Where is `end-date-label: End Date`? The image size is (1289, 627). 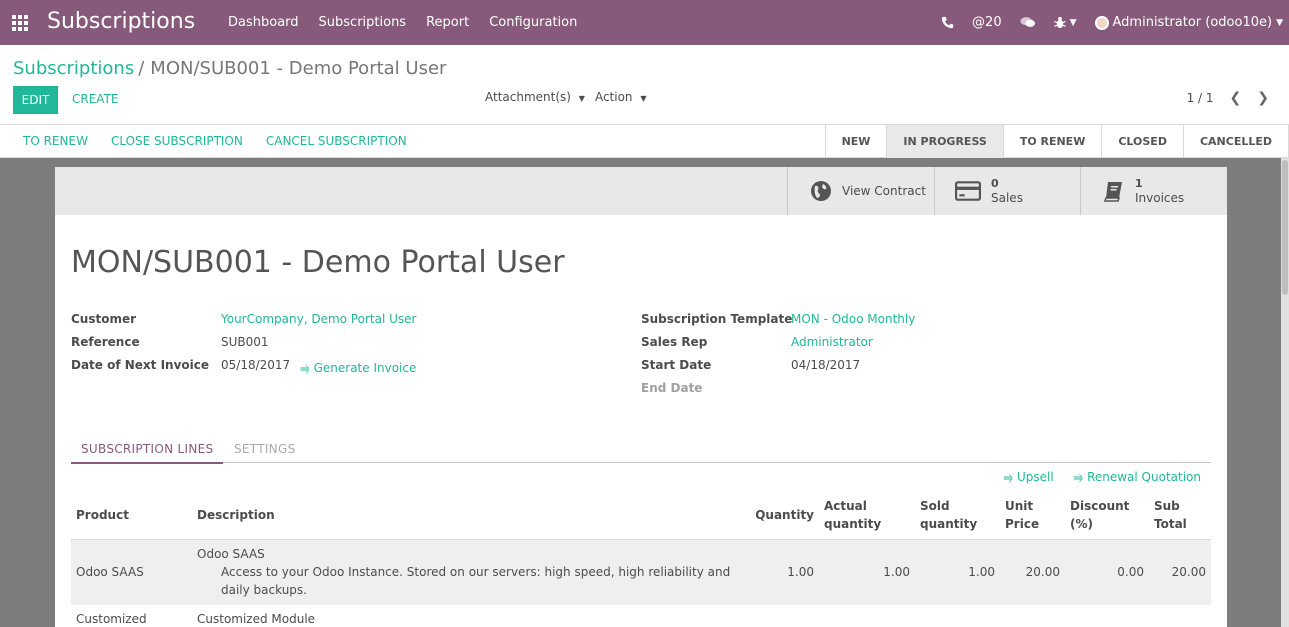 end-date-label: End Date is located at coordinates (672, 388).